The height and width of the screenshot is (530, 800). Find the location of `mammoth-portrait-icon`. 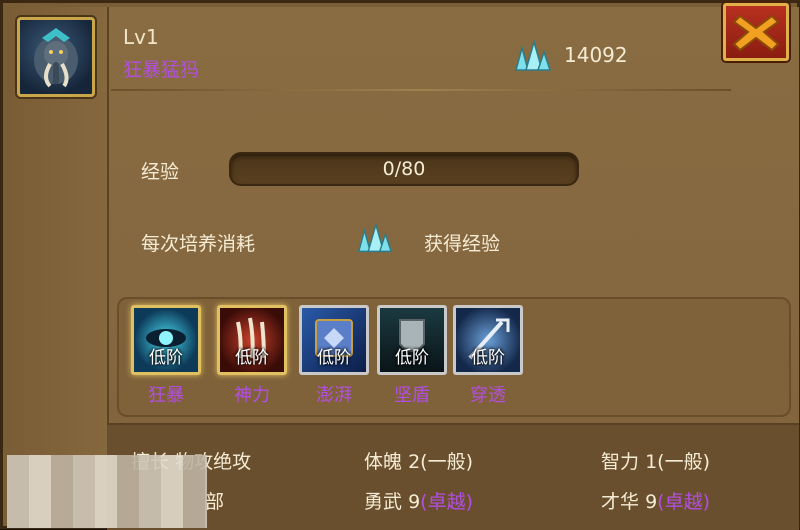

mammoth-portrait-icon is located at coordinates (56, 58).